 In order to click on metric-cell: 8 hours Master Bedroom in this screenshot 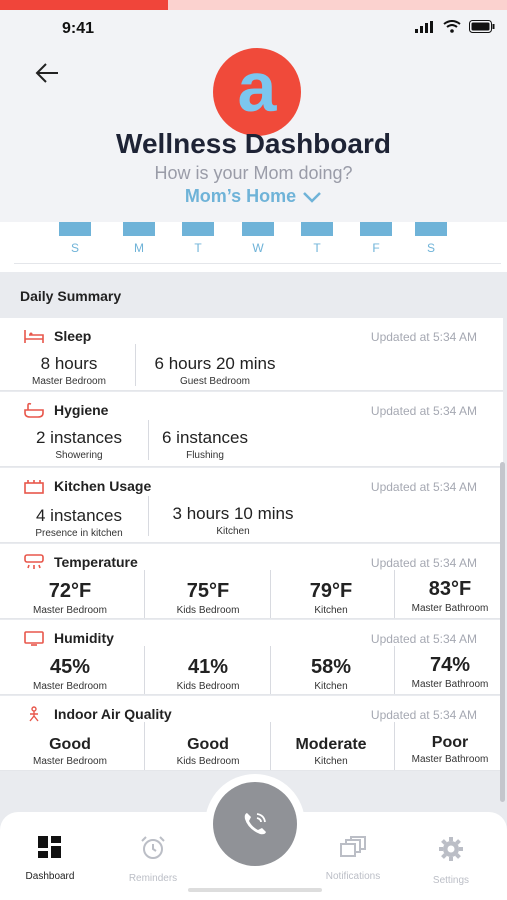, I will do `click(69, 370)`.